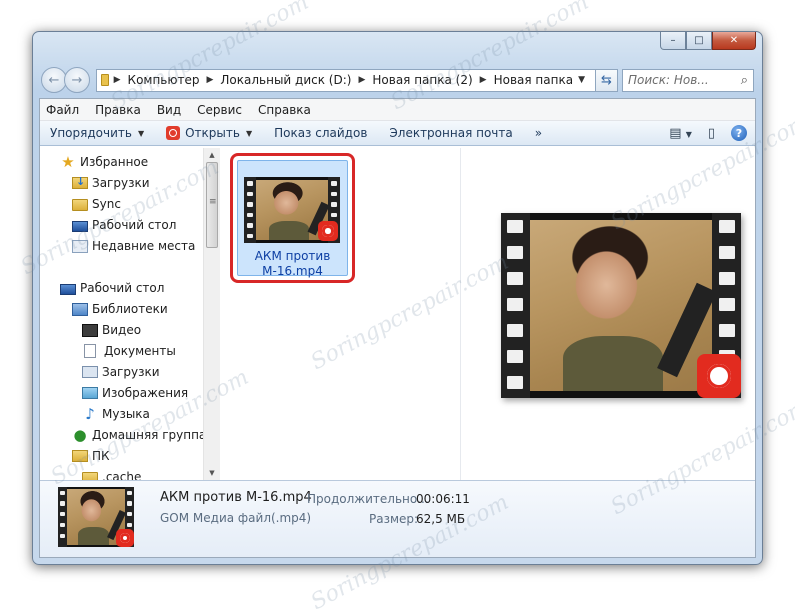  I want to click on nav-documents: Документы, so click(130, 351).